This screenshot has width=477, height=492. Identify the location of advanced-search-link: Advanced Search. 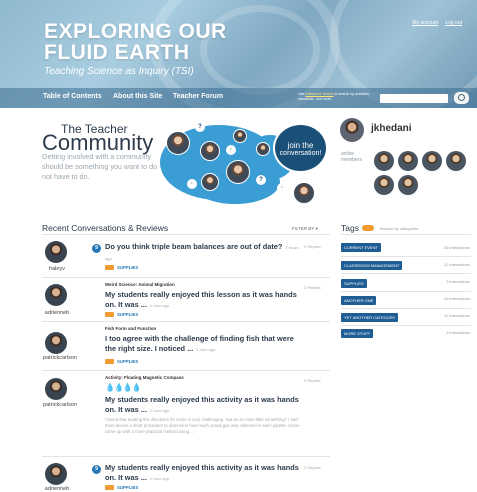
(319, 94).